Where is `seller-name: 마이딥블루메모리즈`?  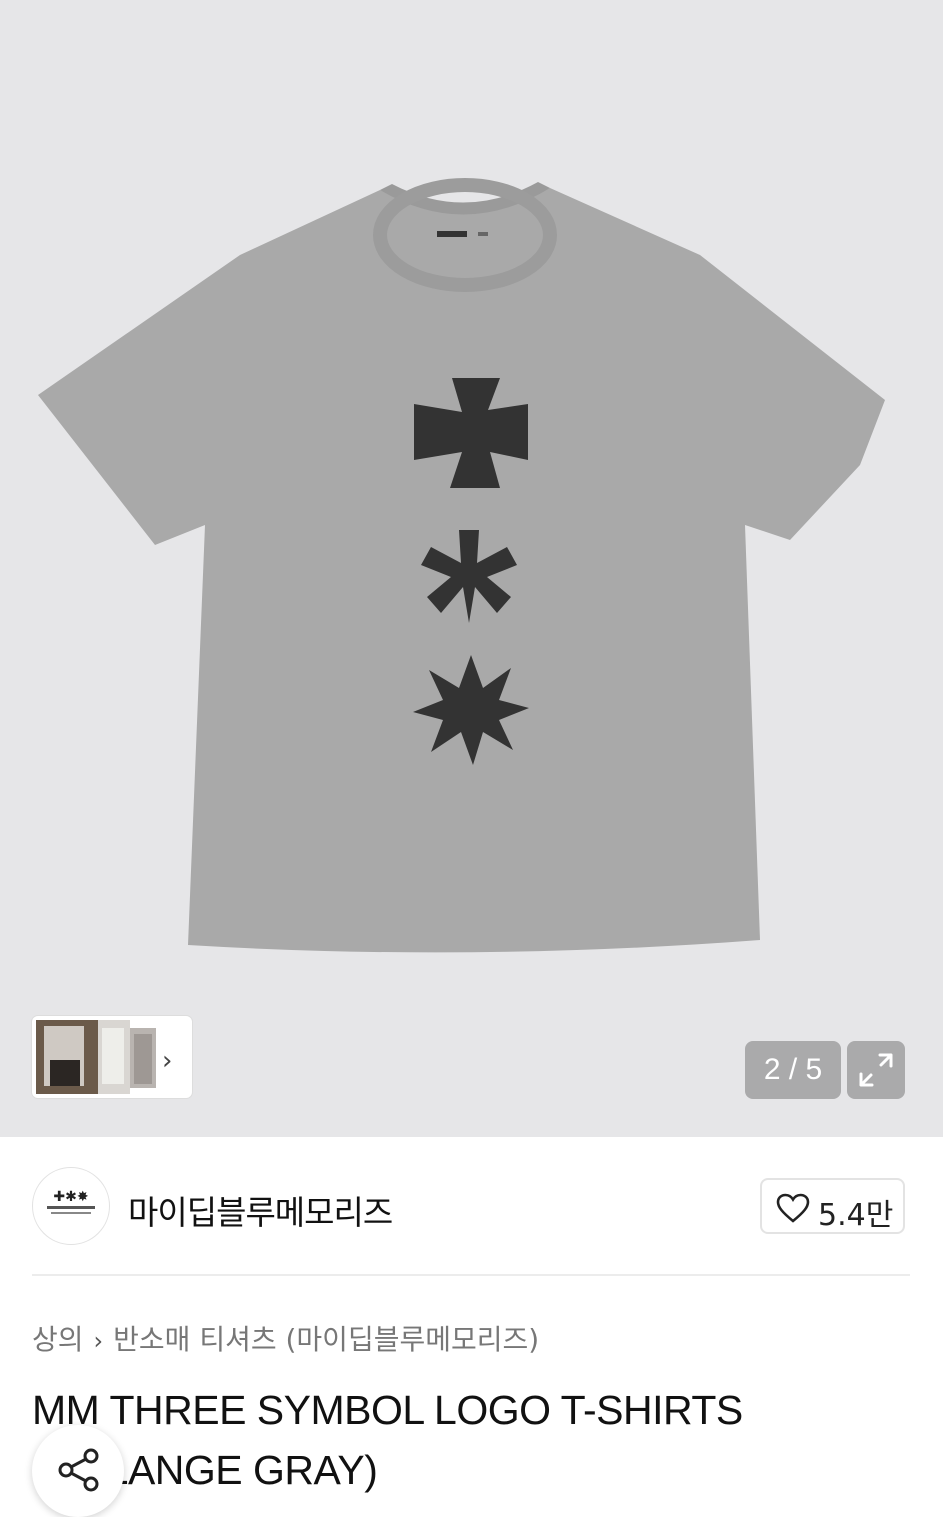
seller-name: 마이딥블루메모리즈 is located at coordinates (260, 1210).